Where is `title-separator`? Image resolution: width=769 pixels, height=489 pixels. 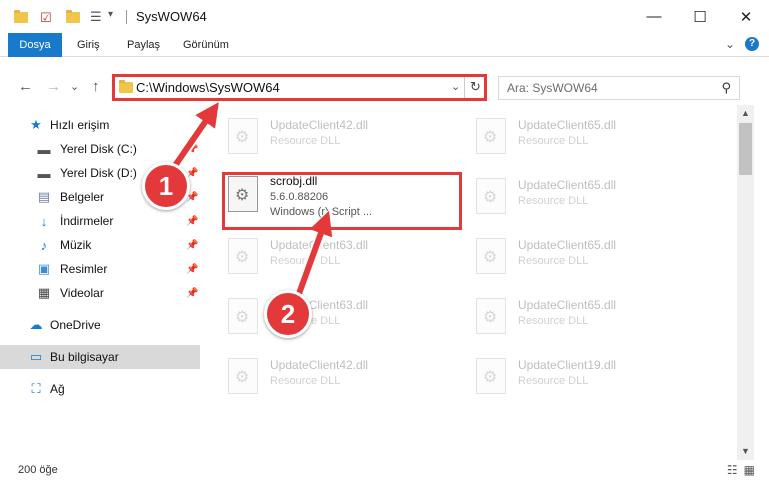
title-separator is located at coordinates (126, 17).